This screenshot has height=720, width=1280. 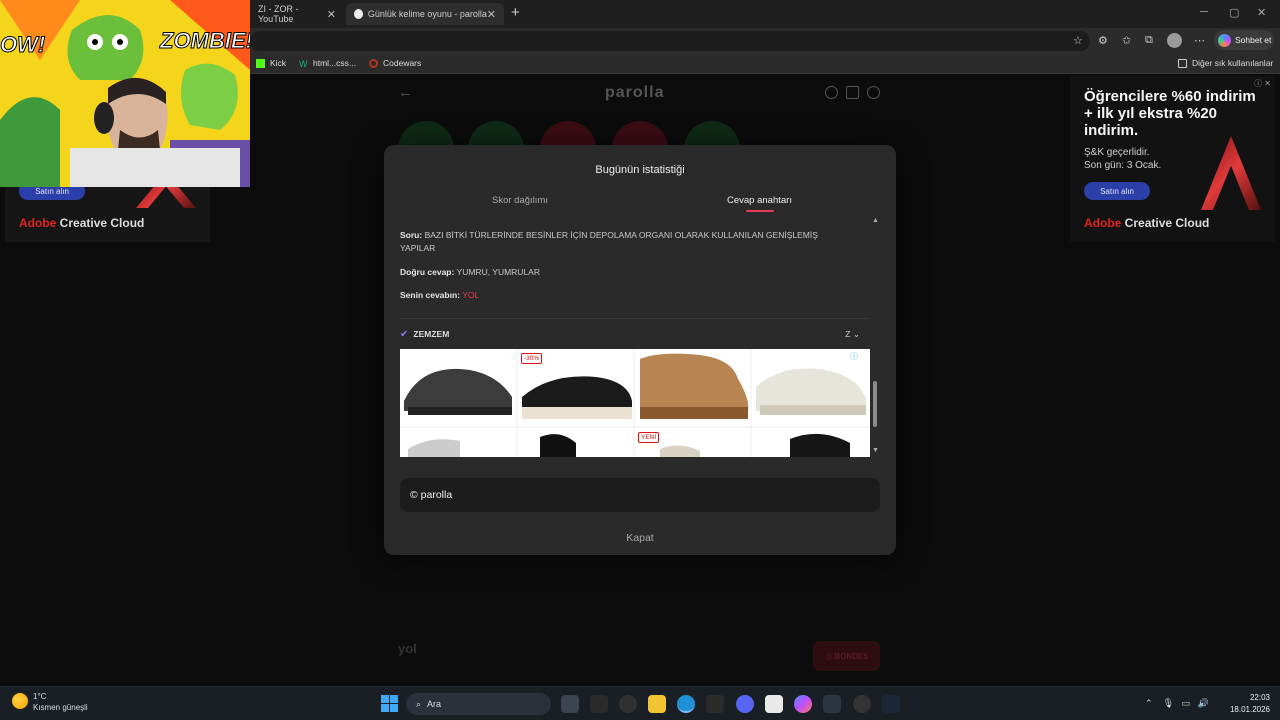 I want to click on clock: 22:03 18.01.2026, so click(x=1249, y=704).